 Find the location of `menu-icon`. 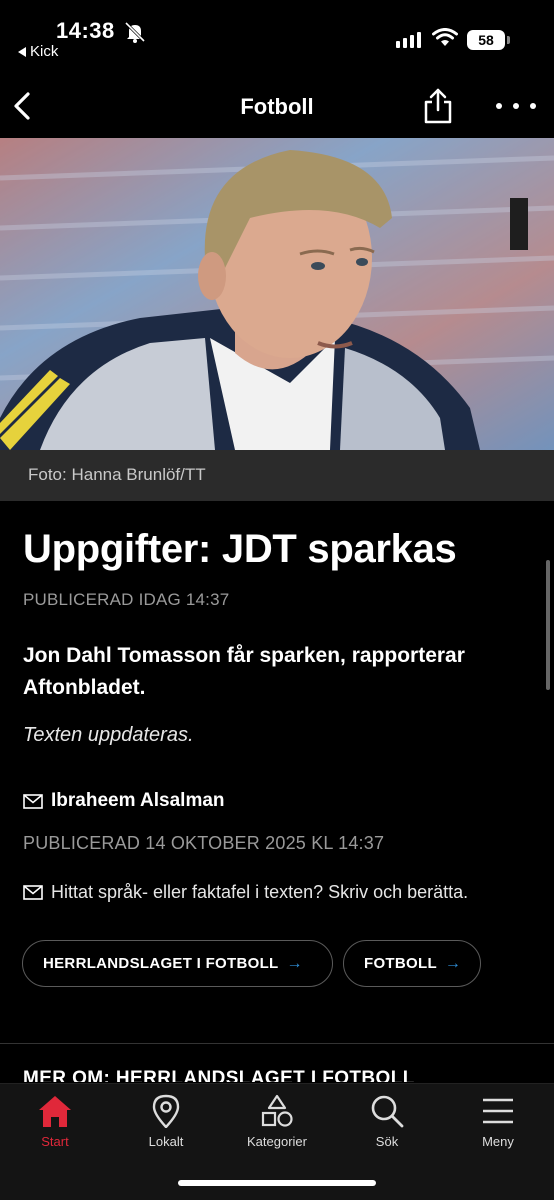

menu-icon is located at coordinates (498, 1111).